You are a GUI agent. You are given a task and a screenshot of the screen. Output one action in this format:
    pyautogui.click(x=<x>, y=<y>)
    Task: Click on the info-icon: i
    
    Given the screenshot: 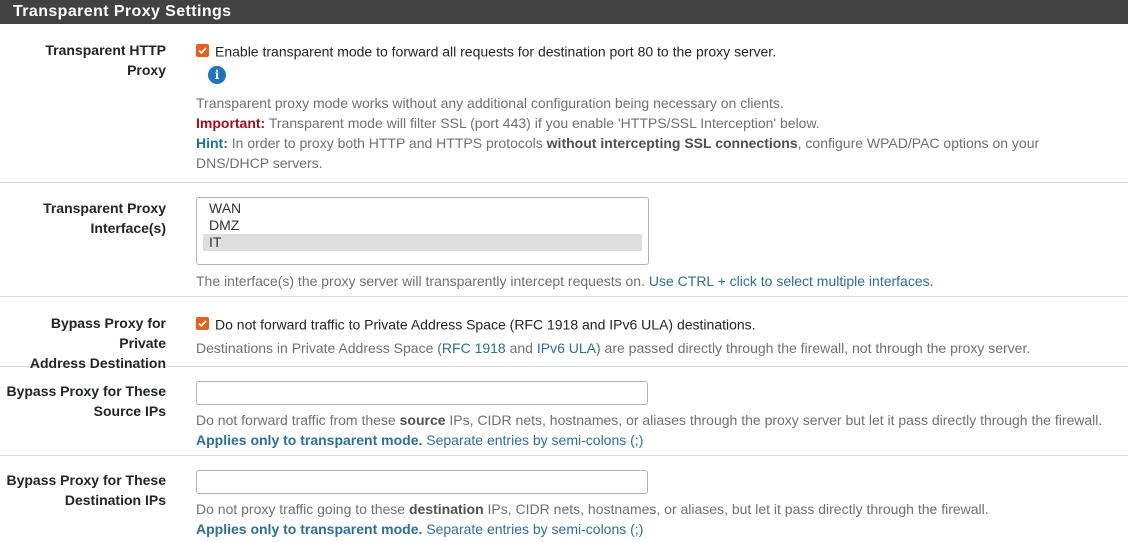 What is the action you would take?
    pyautogui.click(x=217, y=75)
    